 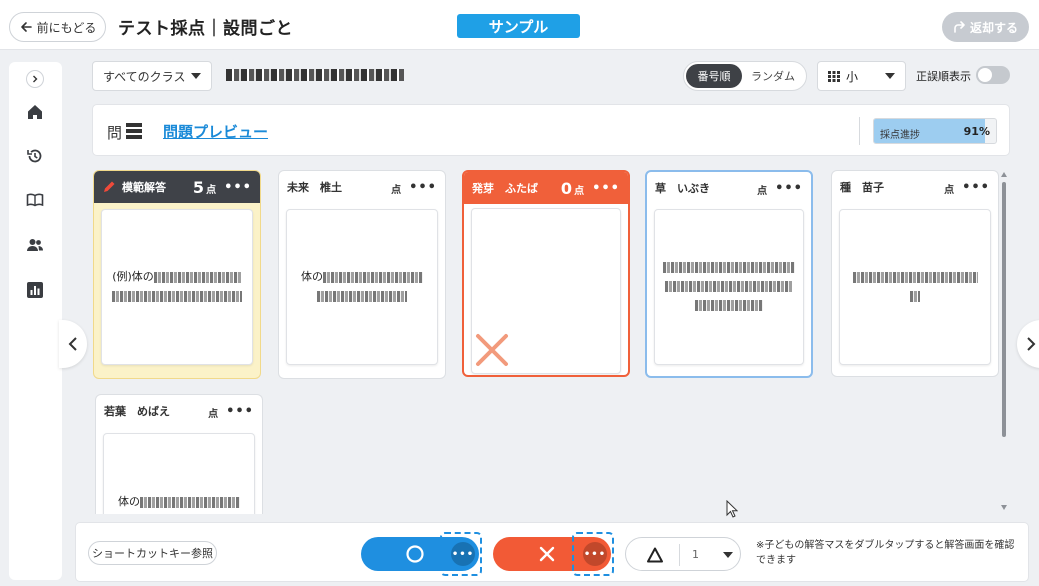 What do you see at coordinates (133, 277) in the screenshot?
I see `answer-text-start: (例)体の` at bounding box center [133, 277].